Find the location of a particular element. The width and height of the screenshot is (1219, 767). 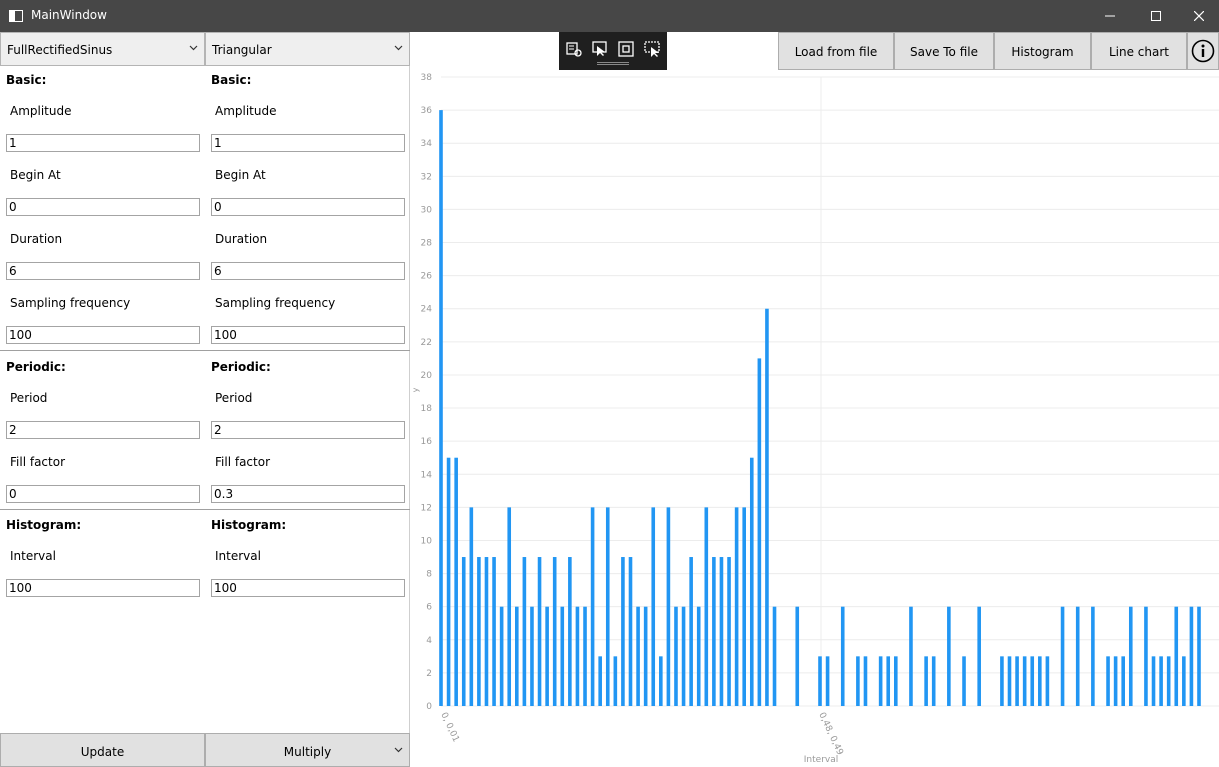

y-tick-label: 16 is located at coordinates (427, 442).